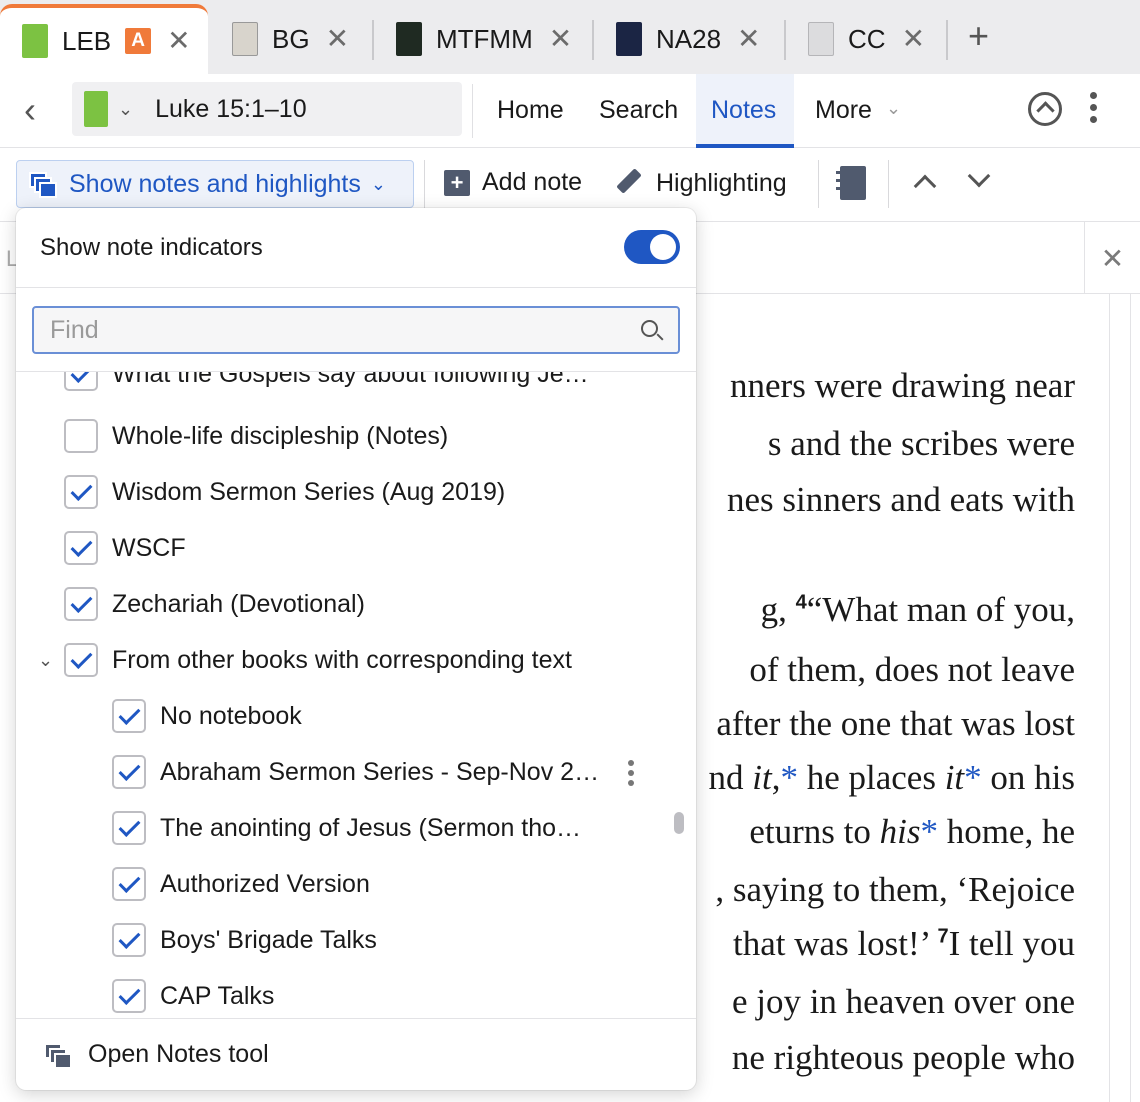  Describe the element at coordinates (925, 186) in the screenshot. I see `previous-note-arrow-icon` at that location.